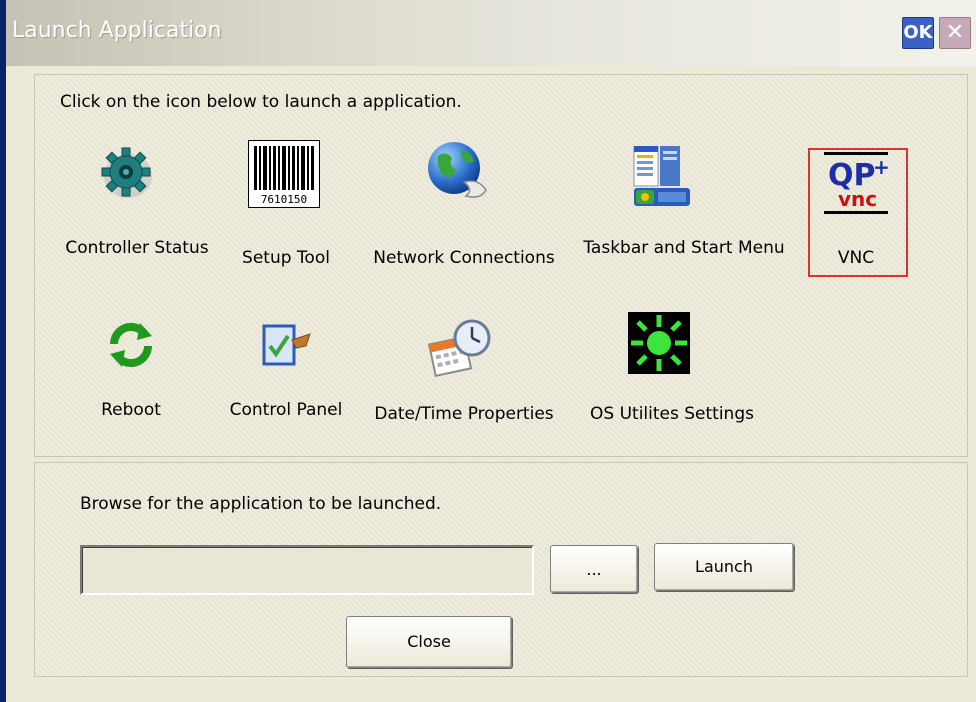 This screenshot has width=976, height=702. Describe the element at coordinates (284, 199) in the screenshot. I see `barcode-digits: 7610150` at that location.